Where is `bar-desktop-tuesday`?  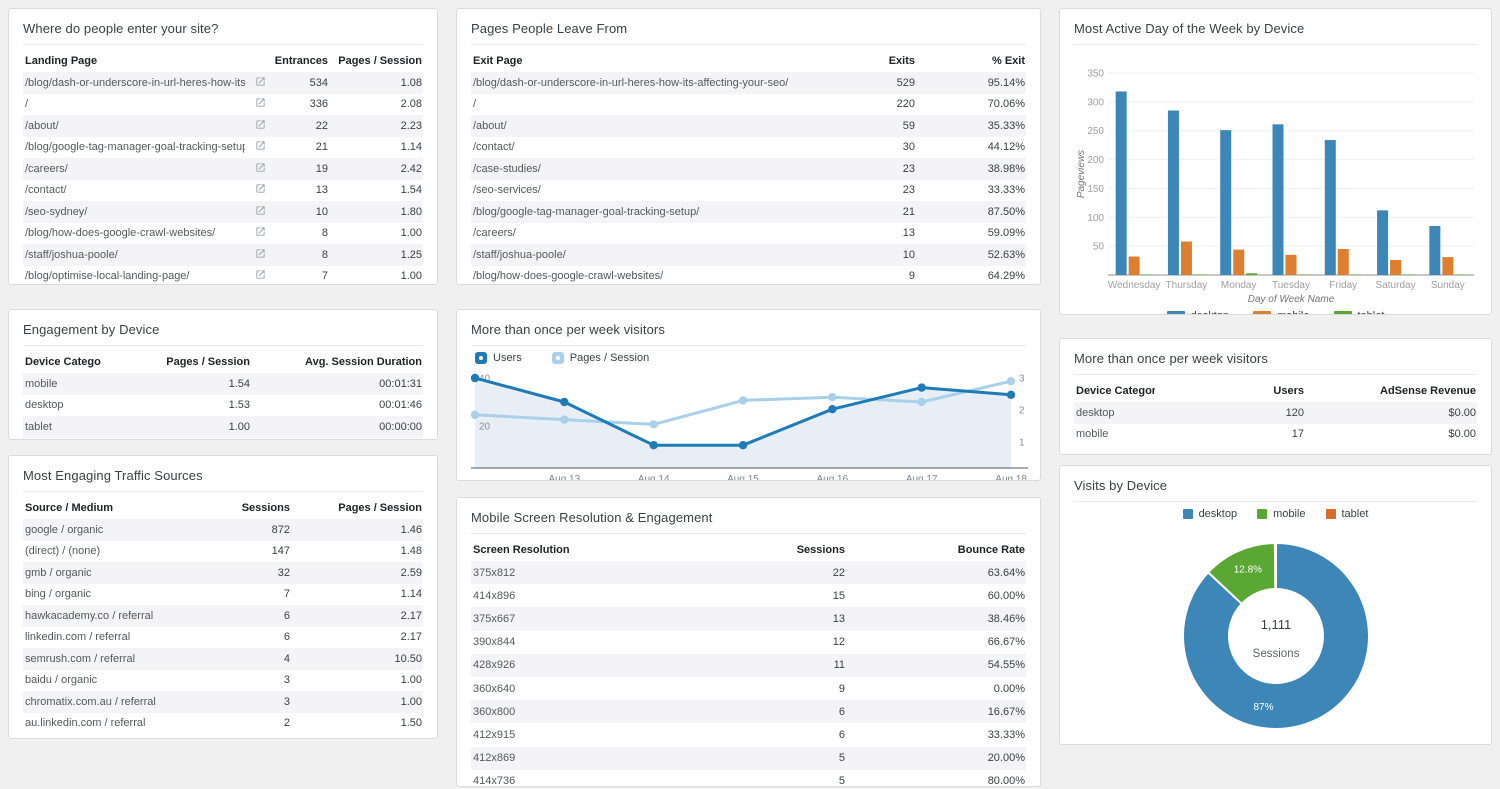 bar-desktop-tuesday is located at coordinates (1278, 199).